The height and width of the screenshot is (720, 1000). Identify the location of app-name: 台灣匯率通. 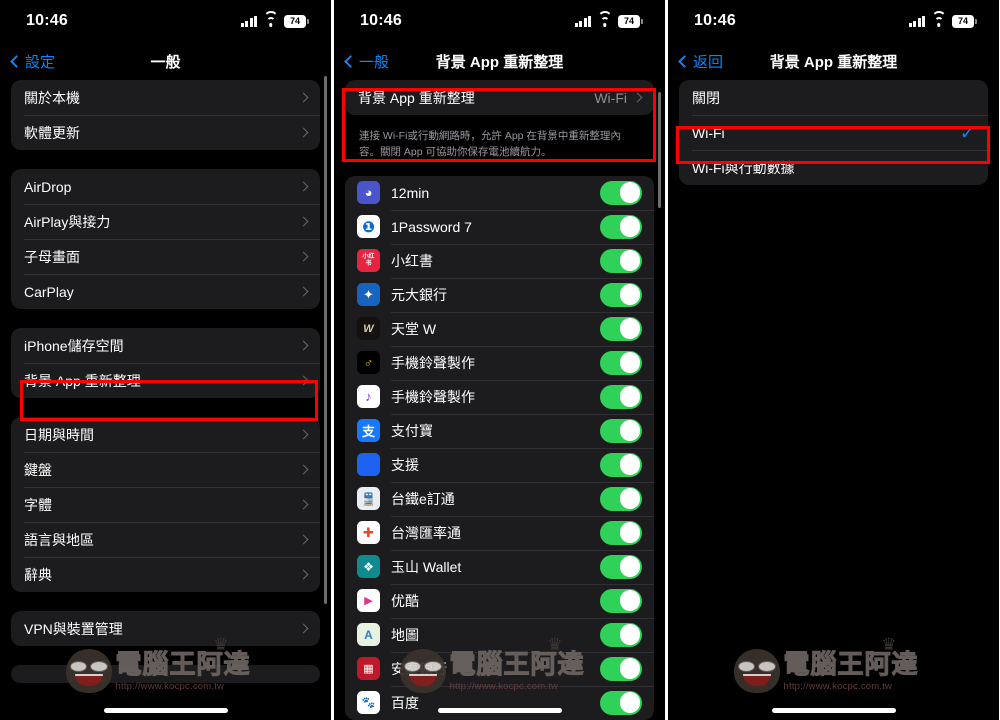
(426, 532).